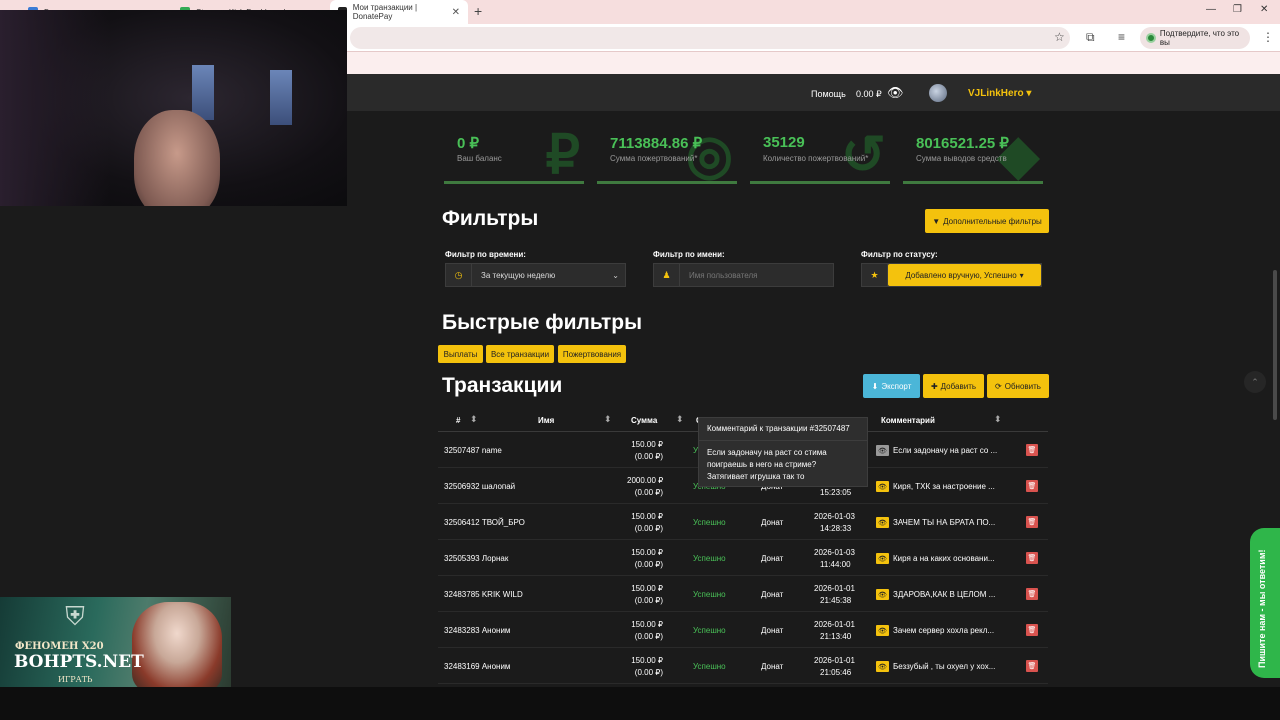  I want to click on status-filter-select: ★ Добавлено вручную, Успешно ▾, so click(951, 275).